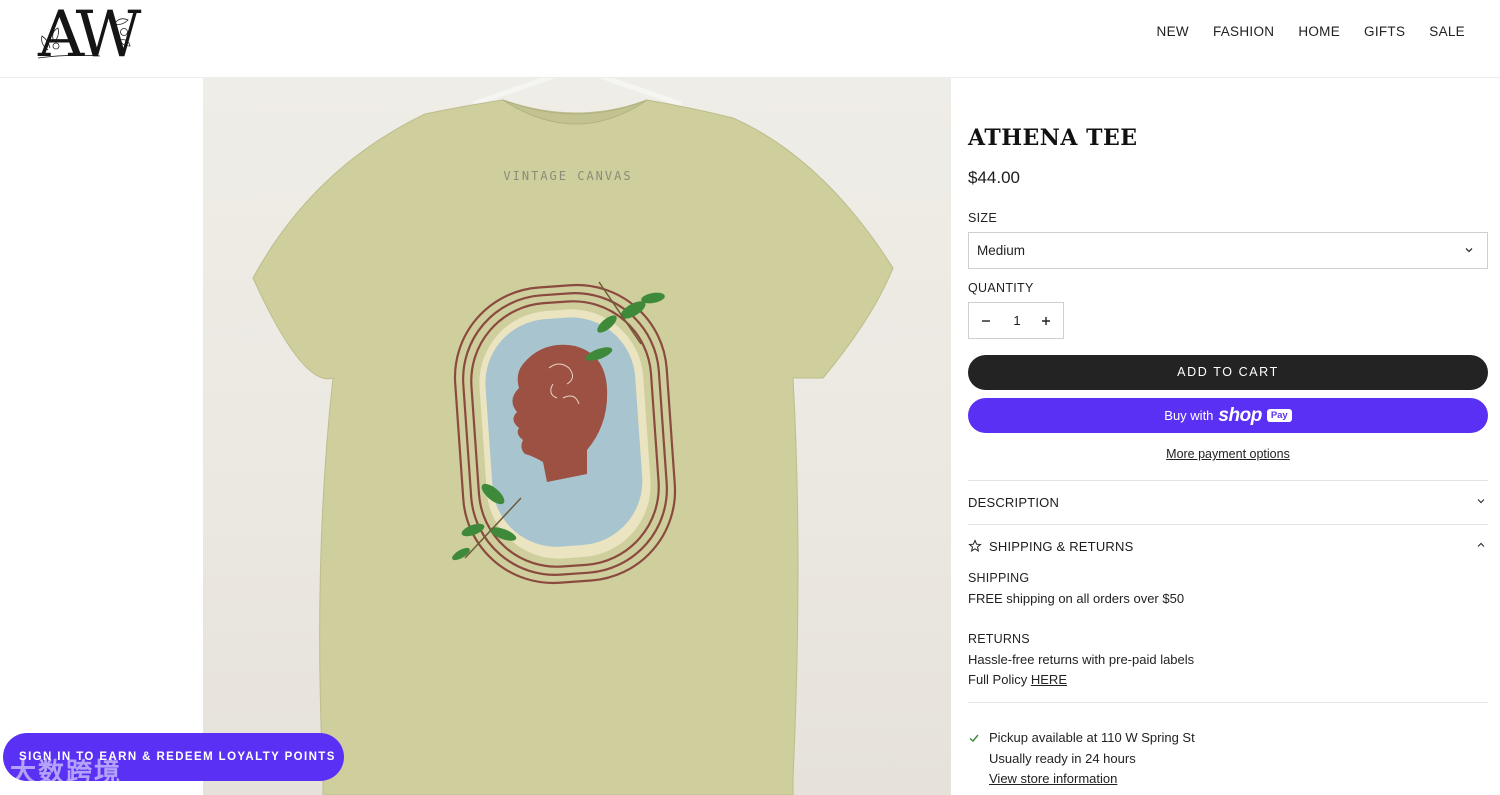  I want to click on watermark-text: 大数跨境, so click(66, 772).